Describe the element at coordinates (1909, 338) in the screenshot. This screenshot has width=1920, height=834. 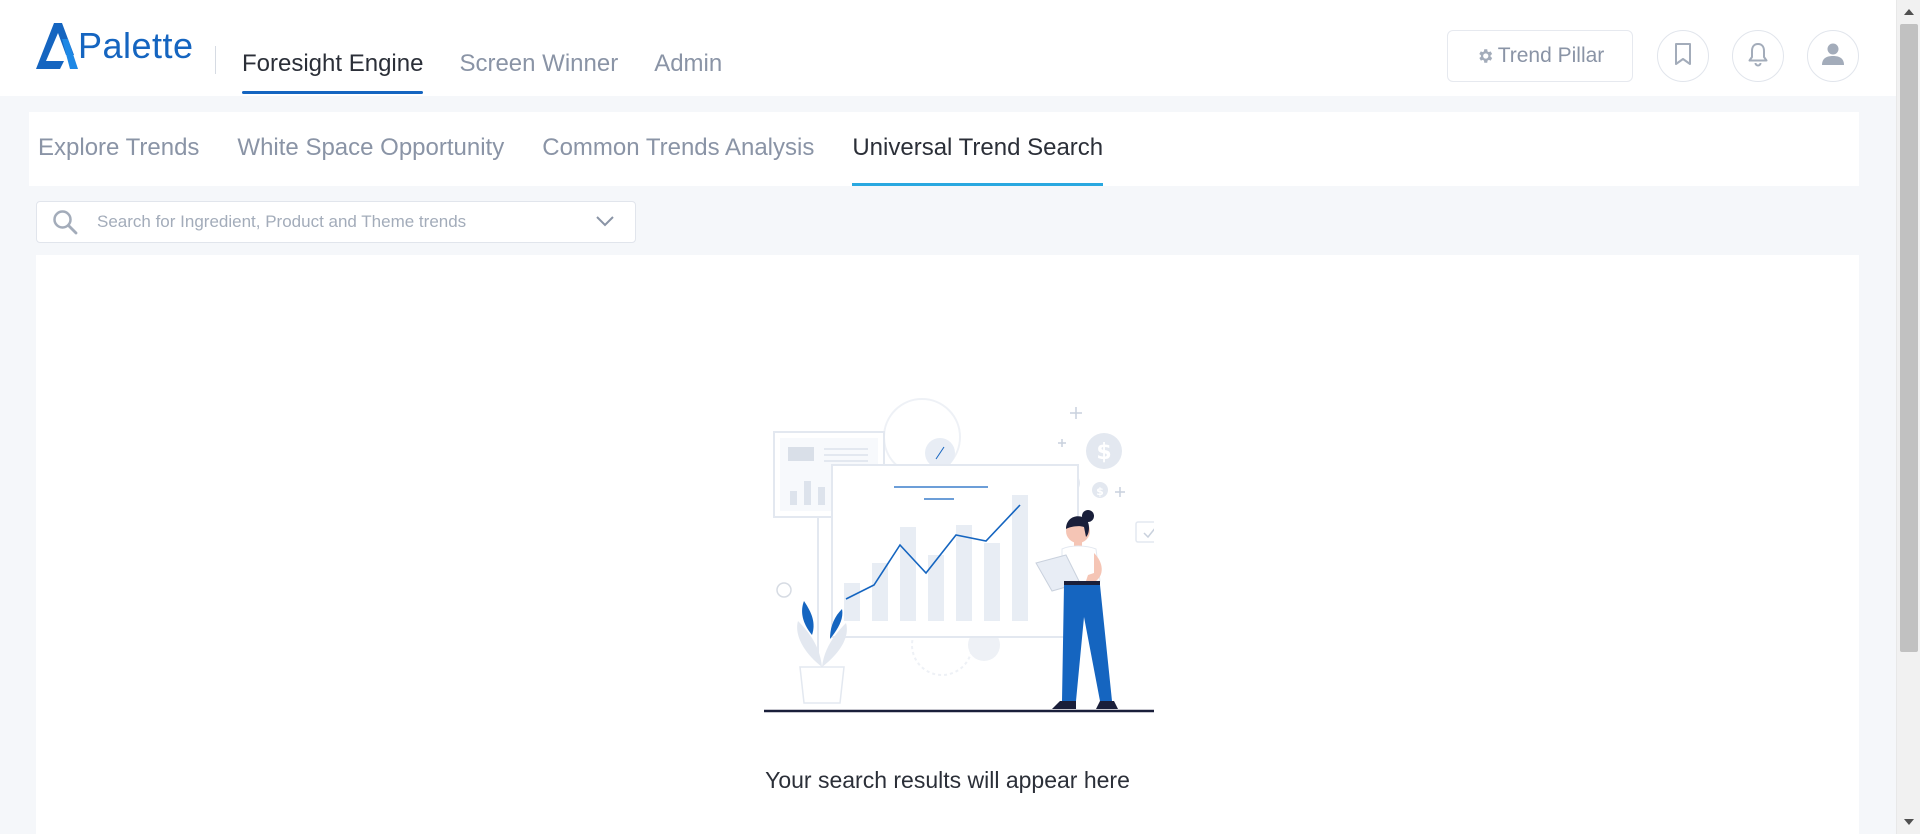
I see `scrollbar-thumb` at that location.